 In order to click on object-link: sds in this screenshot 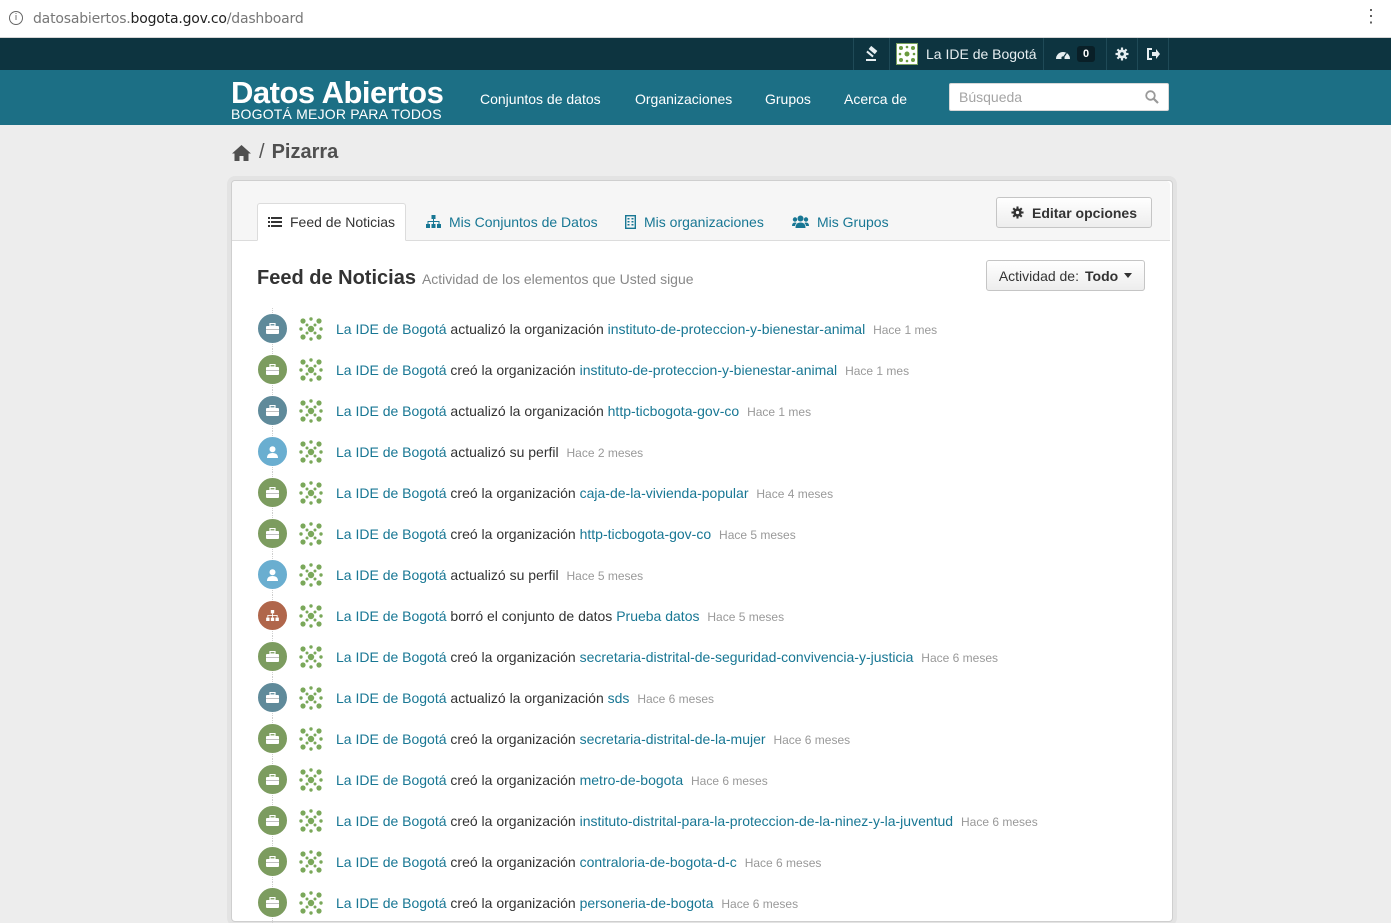, I will do `click(619, 698)`.